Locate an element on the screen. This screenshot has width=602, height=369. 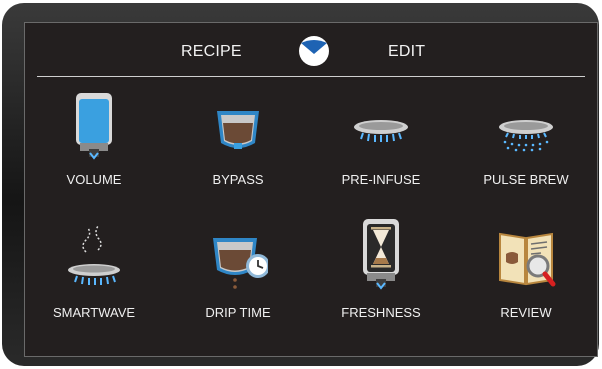
tile-smartwave: SMARTWAVE is located at coordinates (94, 274).